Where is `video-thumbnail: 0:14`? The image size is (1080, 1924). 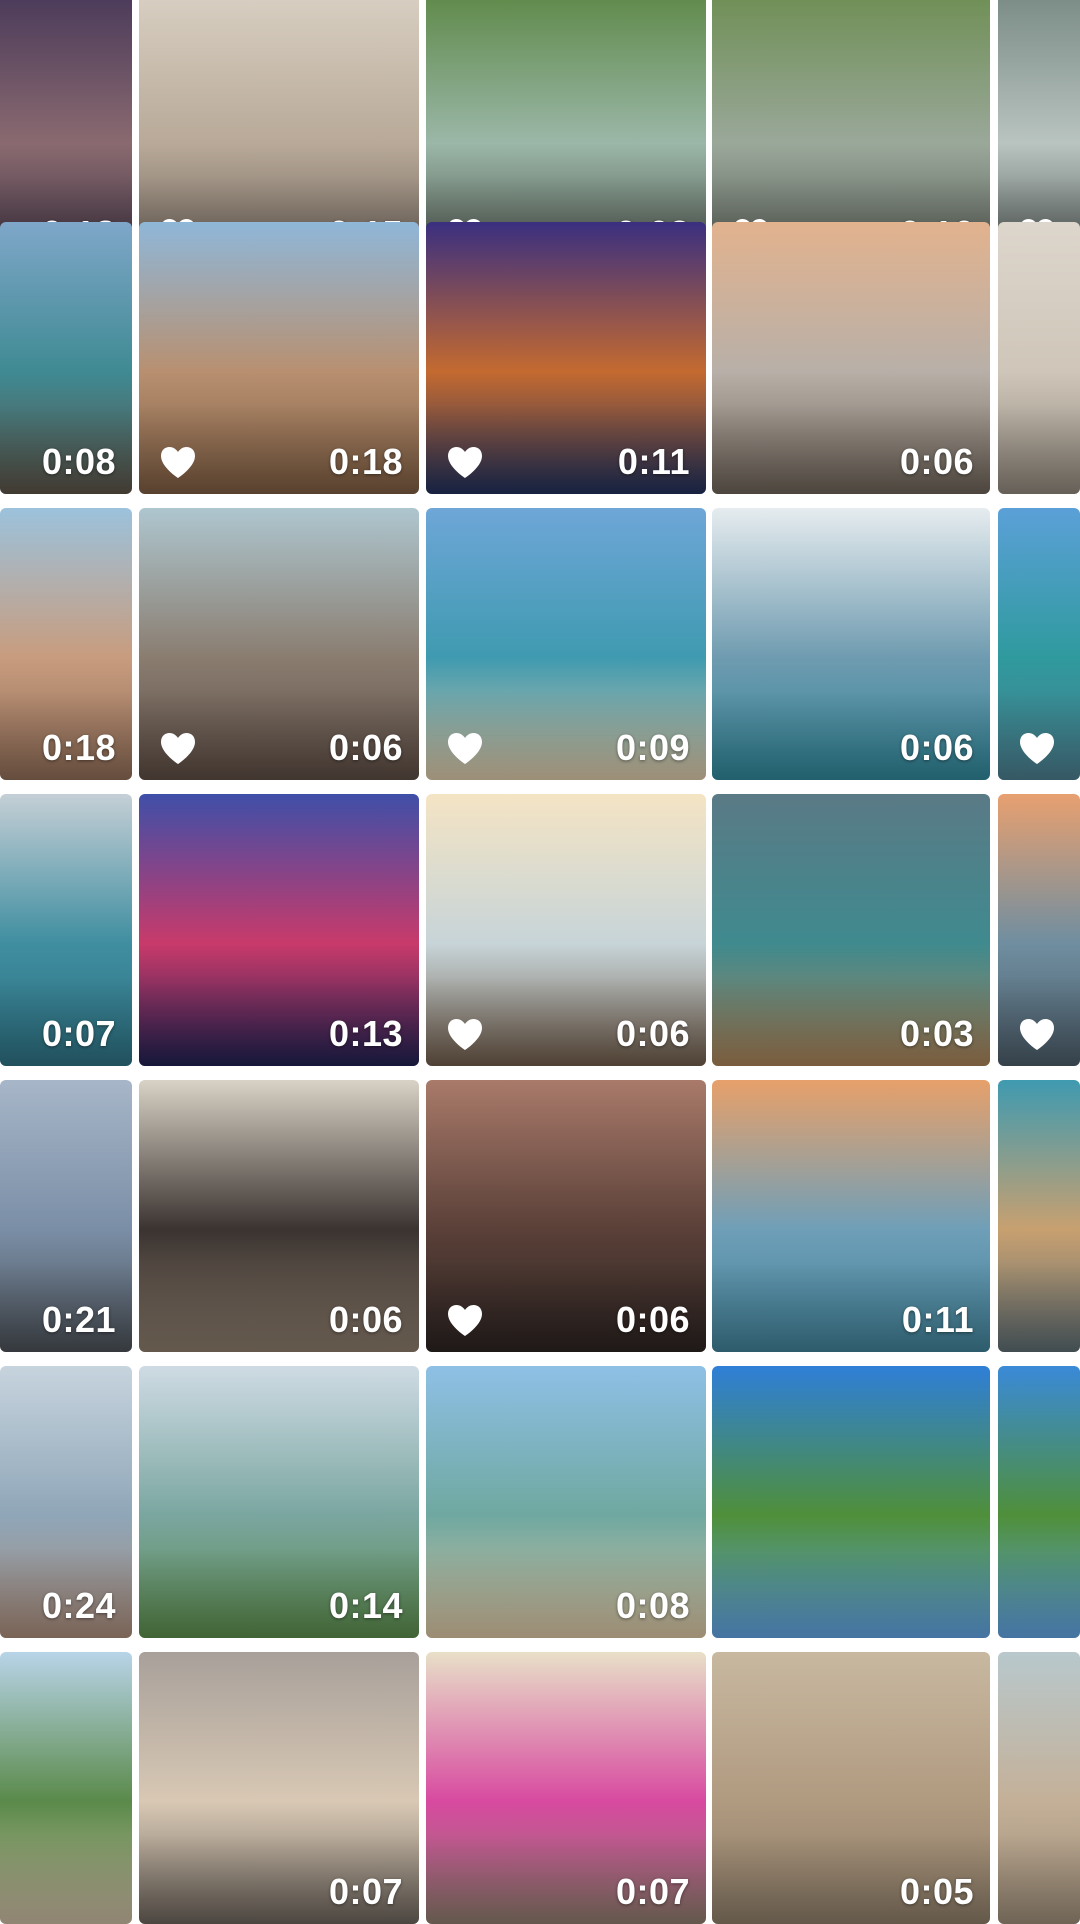 video-thumbnail: 0:14 is located at coordinates (279, 1502).